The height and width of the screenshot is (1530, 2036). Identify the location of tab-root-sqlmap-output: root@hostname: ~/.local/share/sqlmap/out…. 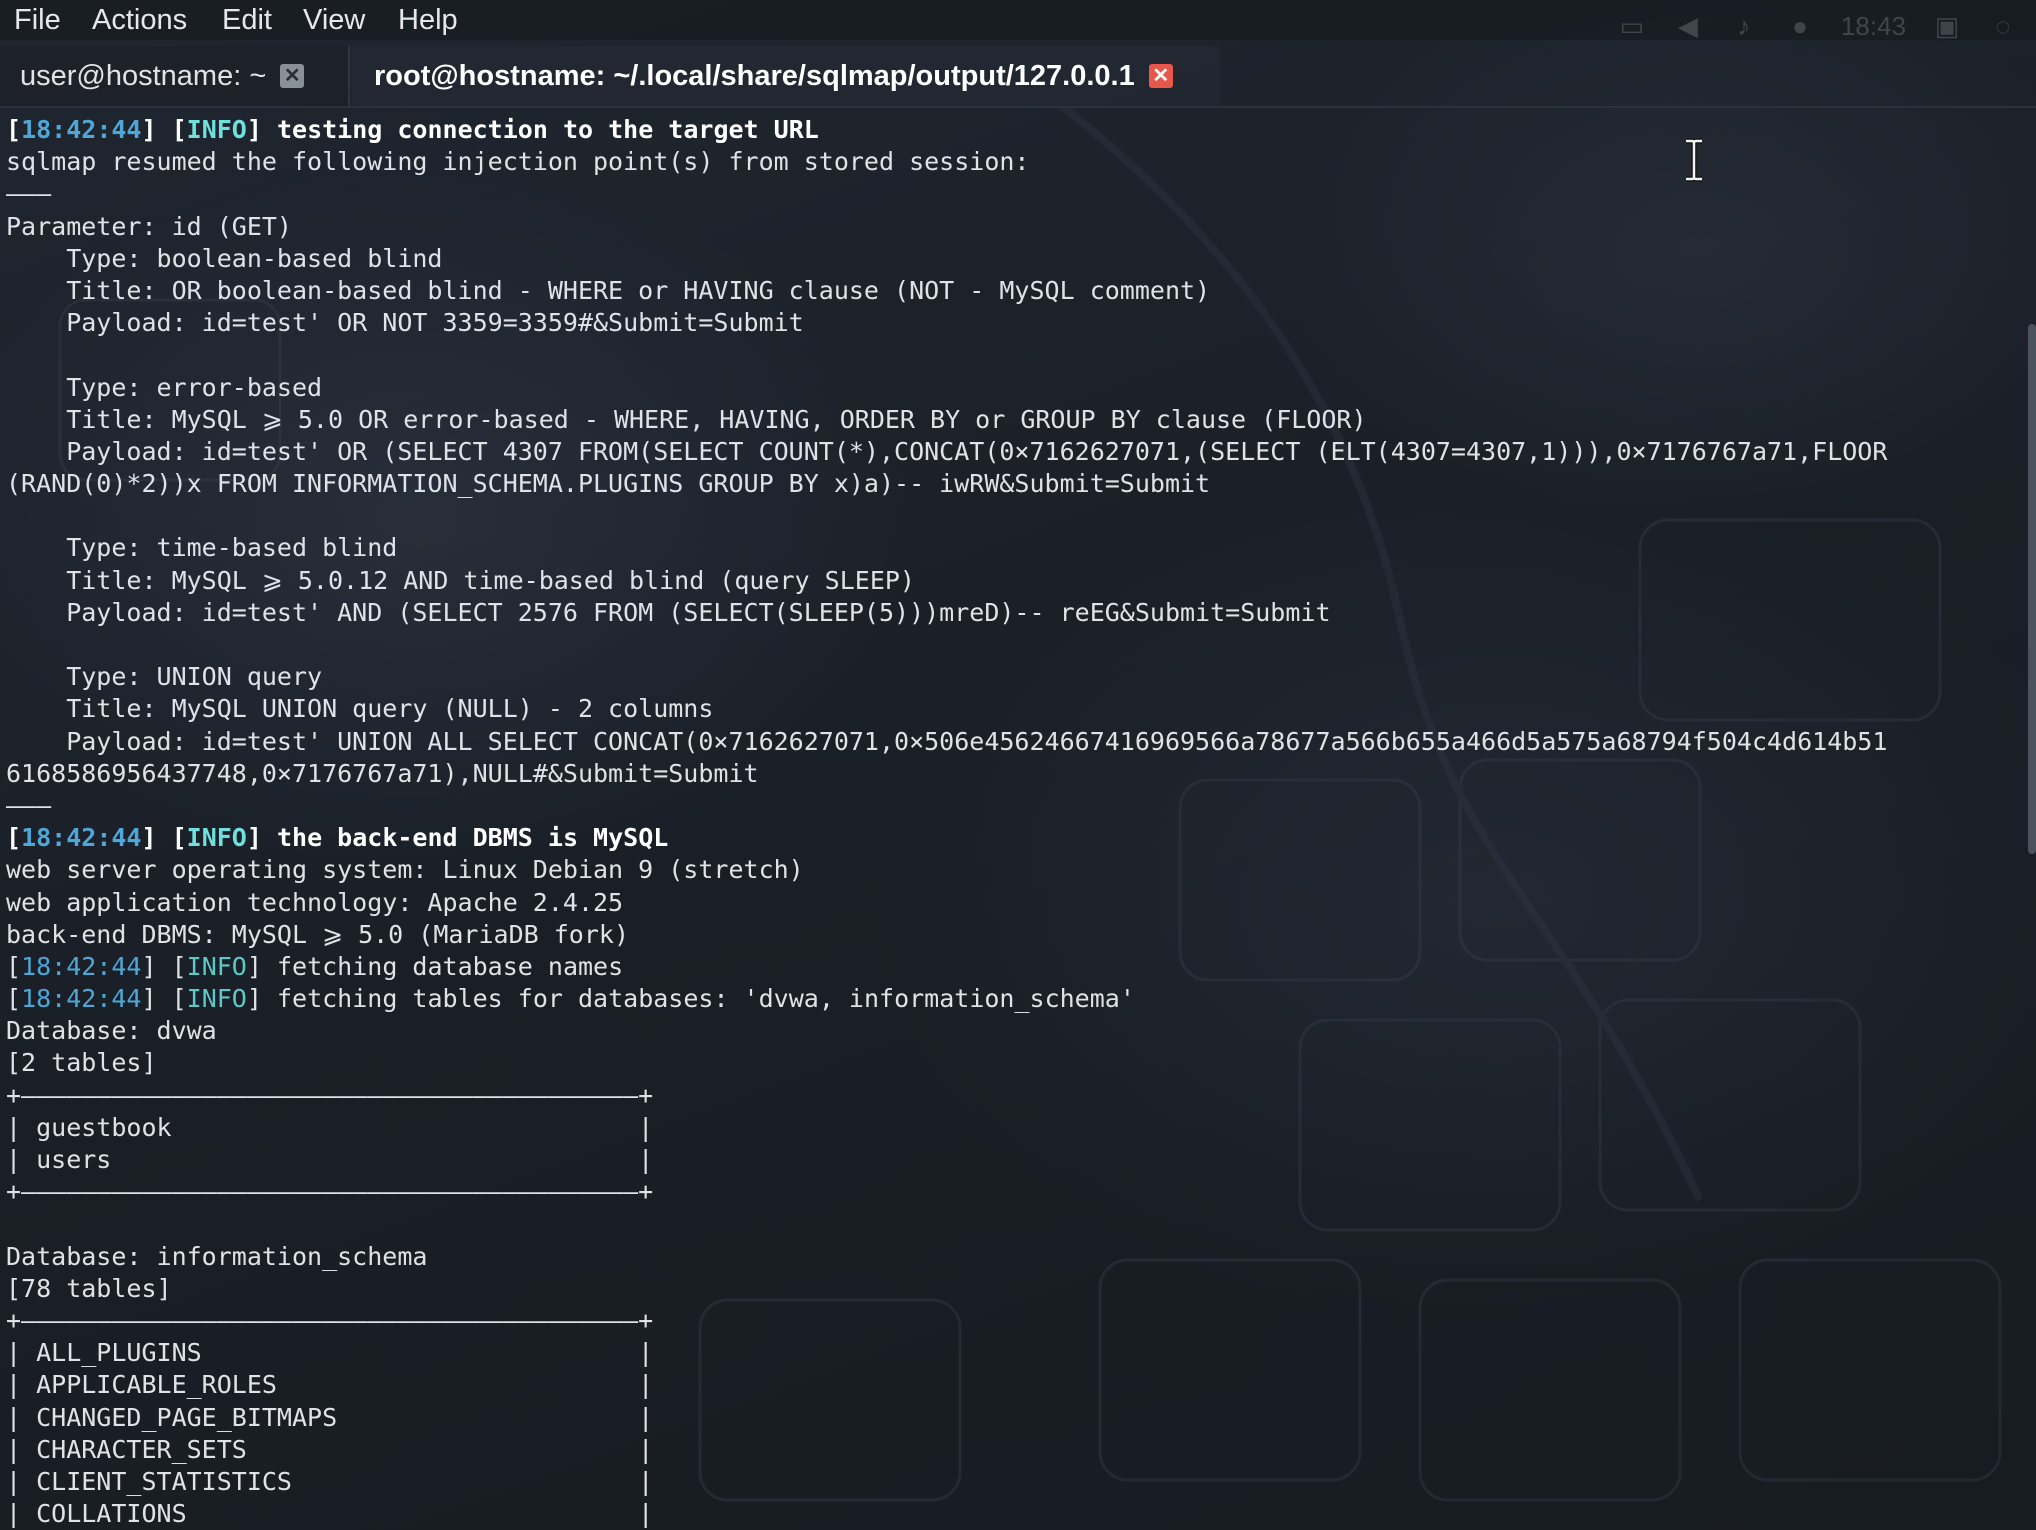
(786, 76).